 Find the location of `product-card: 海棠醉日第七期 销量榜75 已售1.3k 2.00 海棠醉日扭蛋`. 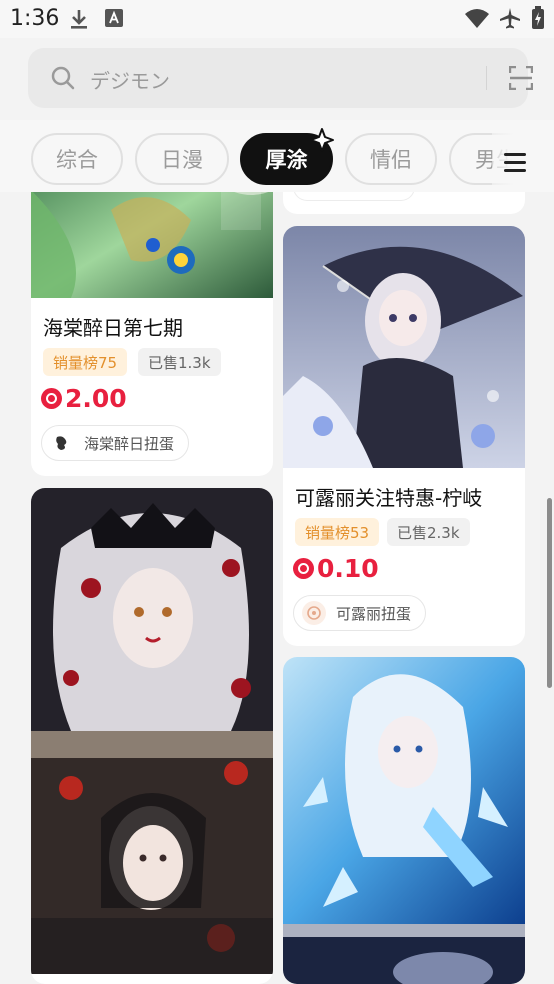

product-card: 海棠醉日第七期 销量榜75 已售1.3k 2.00 海棠醉日扭蛋 is located at coordinates (152, 313).